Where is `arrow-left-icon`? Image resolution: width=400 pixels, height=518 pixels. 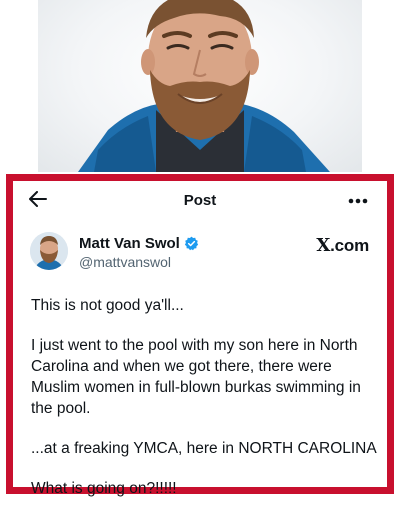
arrow-left-icon is located at coordinates (38, 201).